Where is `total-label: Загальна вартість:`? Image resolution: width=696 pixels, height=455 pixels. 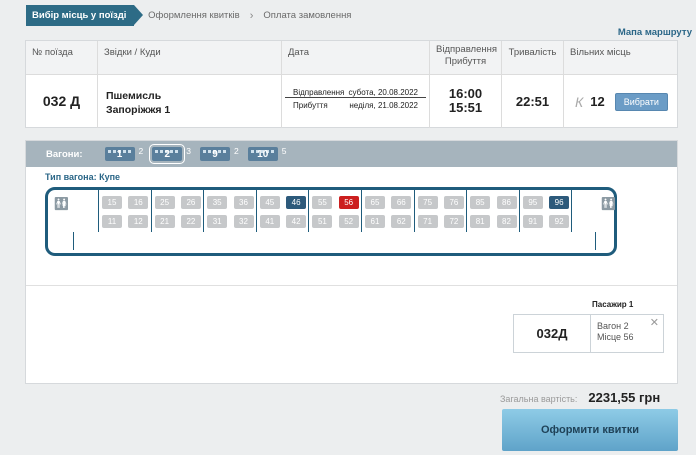 total-label: Загальна вартість: is located at coordinates (539, 399).